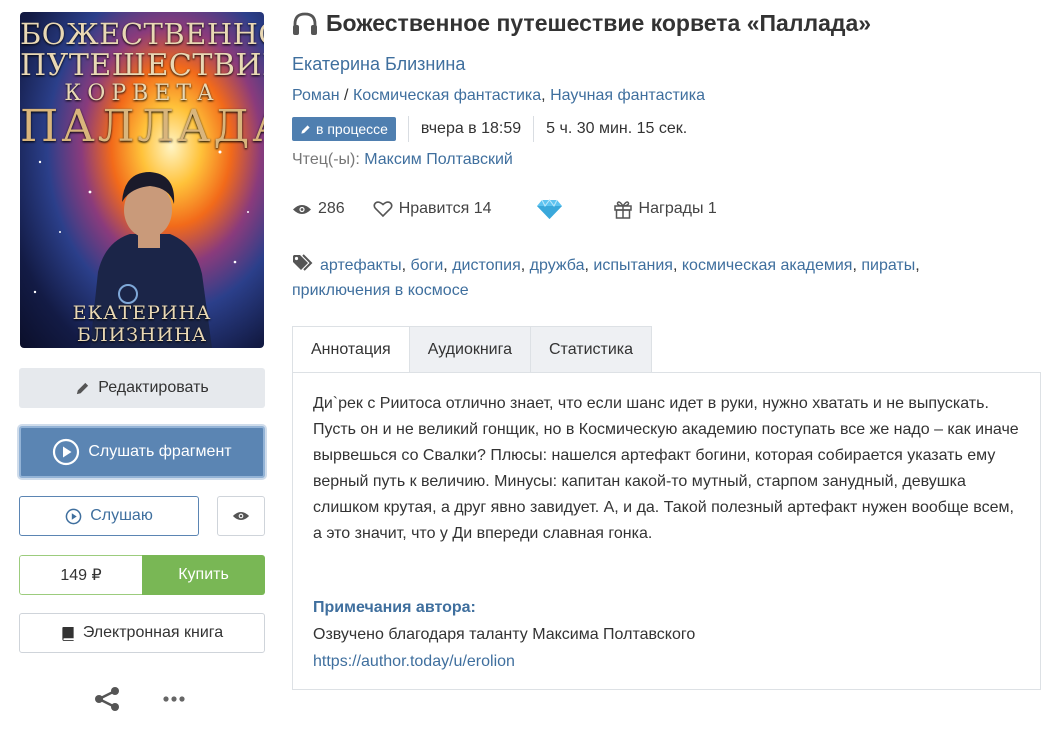 The height and width of the screenshot is (738, 1056). What do you see at coordinates (142, 126) in the screenshot?
I see `cover-title-line: ПАЛЛАДА` at bounding box center [142, 126].